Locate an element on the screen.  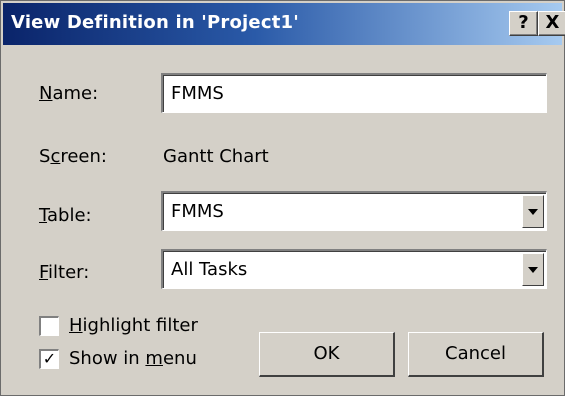
name-field-value: FMMS is located at coordinates (197, 93).